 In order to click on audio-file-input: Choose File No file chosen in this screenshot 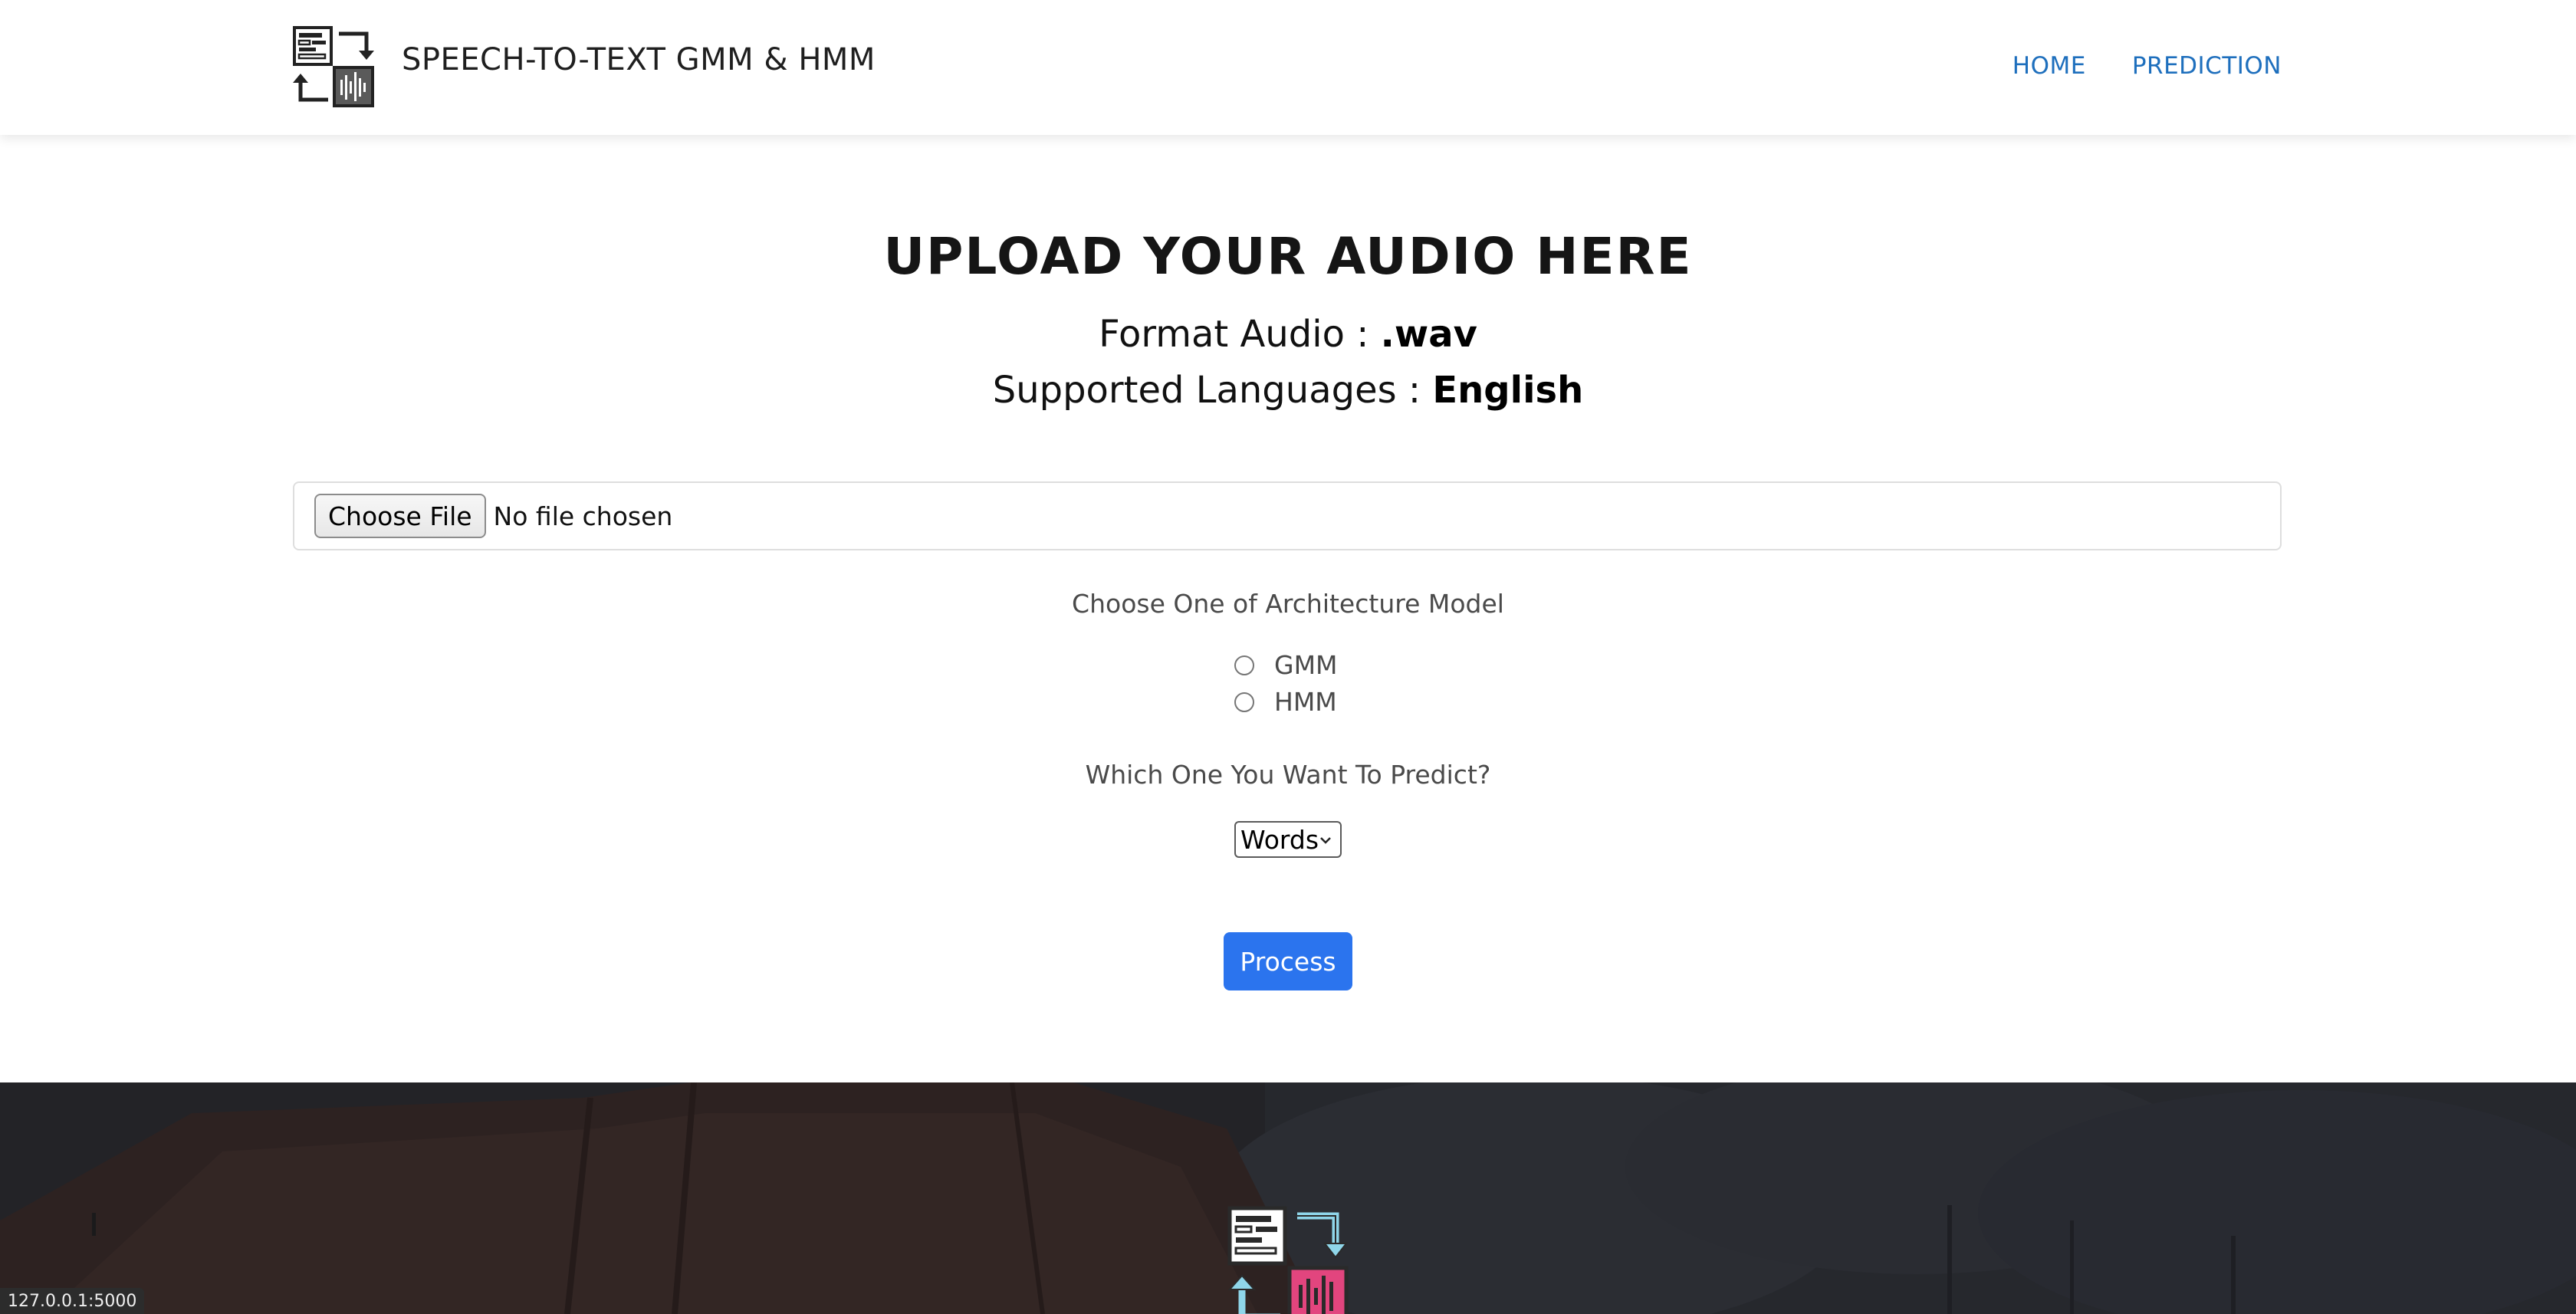, I will do `click(1287, 515)`.